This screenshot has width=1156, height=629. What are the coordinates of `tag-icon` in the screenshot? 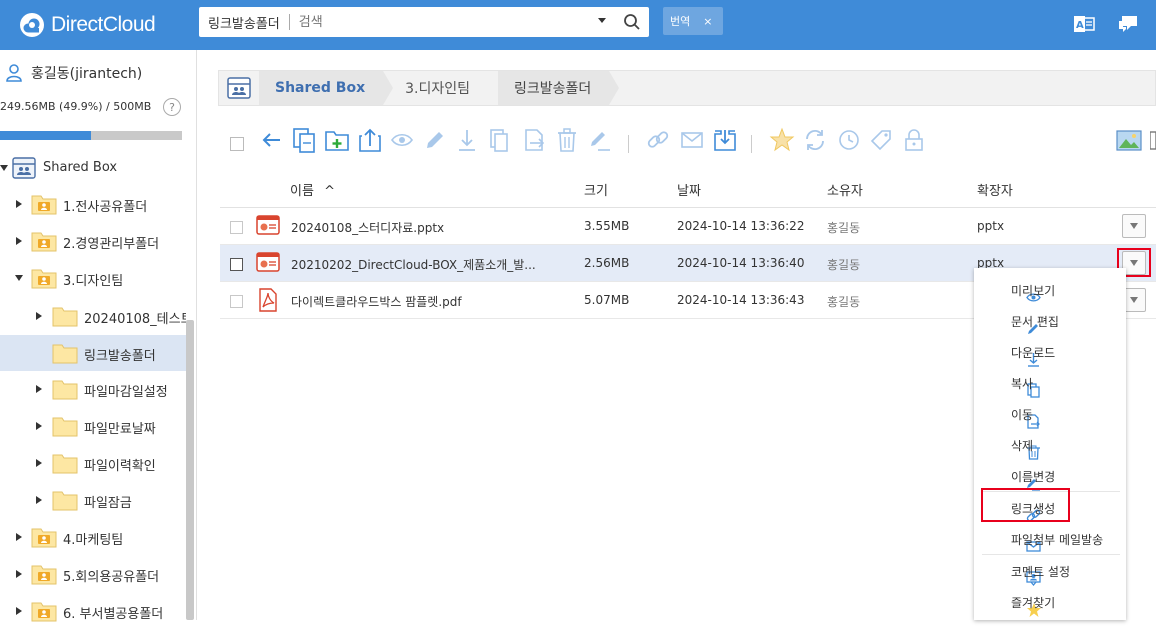 It's located at (881, 140).